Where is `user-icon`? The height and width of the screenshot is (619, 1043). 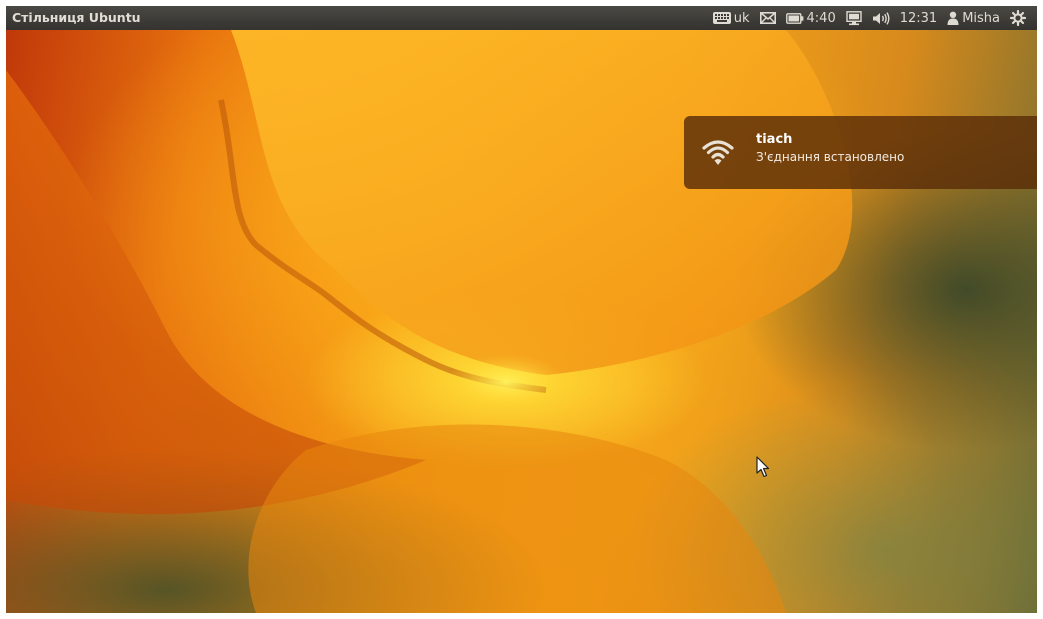 user-icon is located at coordinates (953, 18).